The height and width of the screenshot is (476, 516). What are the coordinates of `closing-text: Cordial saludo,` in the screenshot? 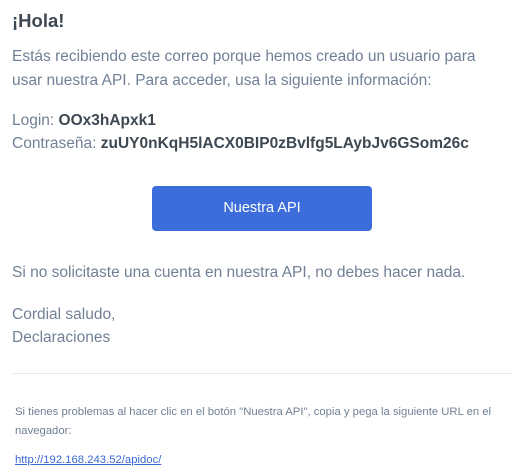 It's located at (64, 314).